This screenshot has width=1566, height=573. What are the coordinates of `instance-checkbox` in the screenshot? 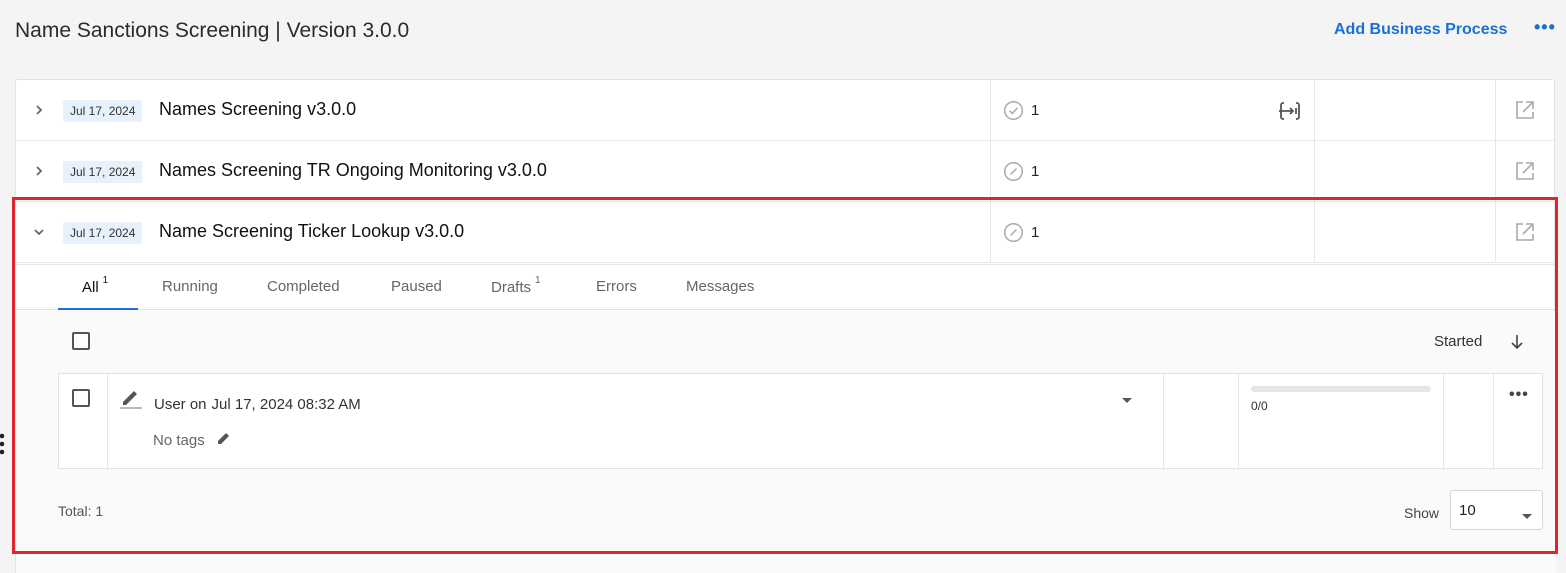 It's located at (81, 398).